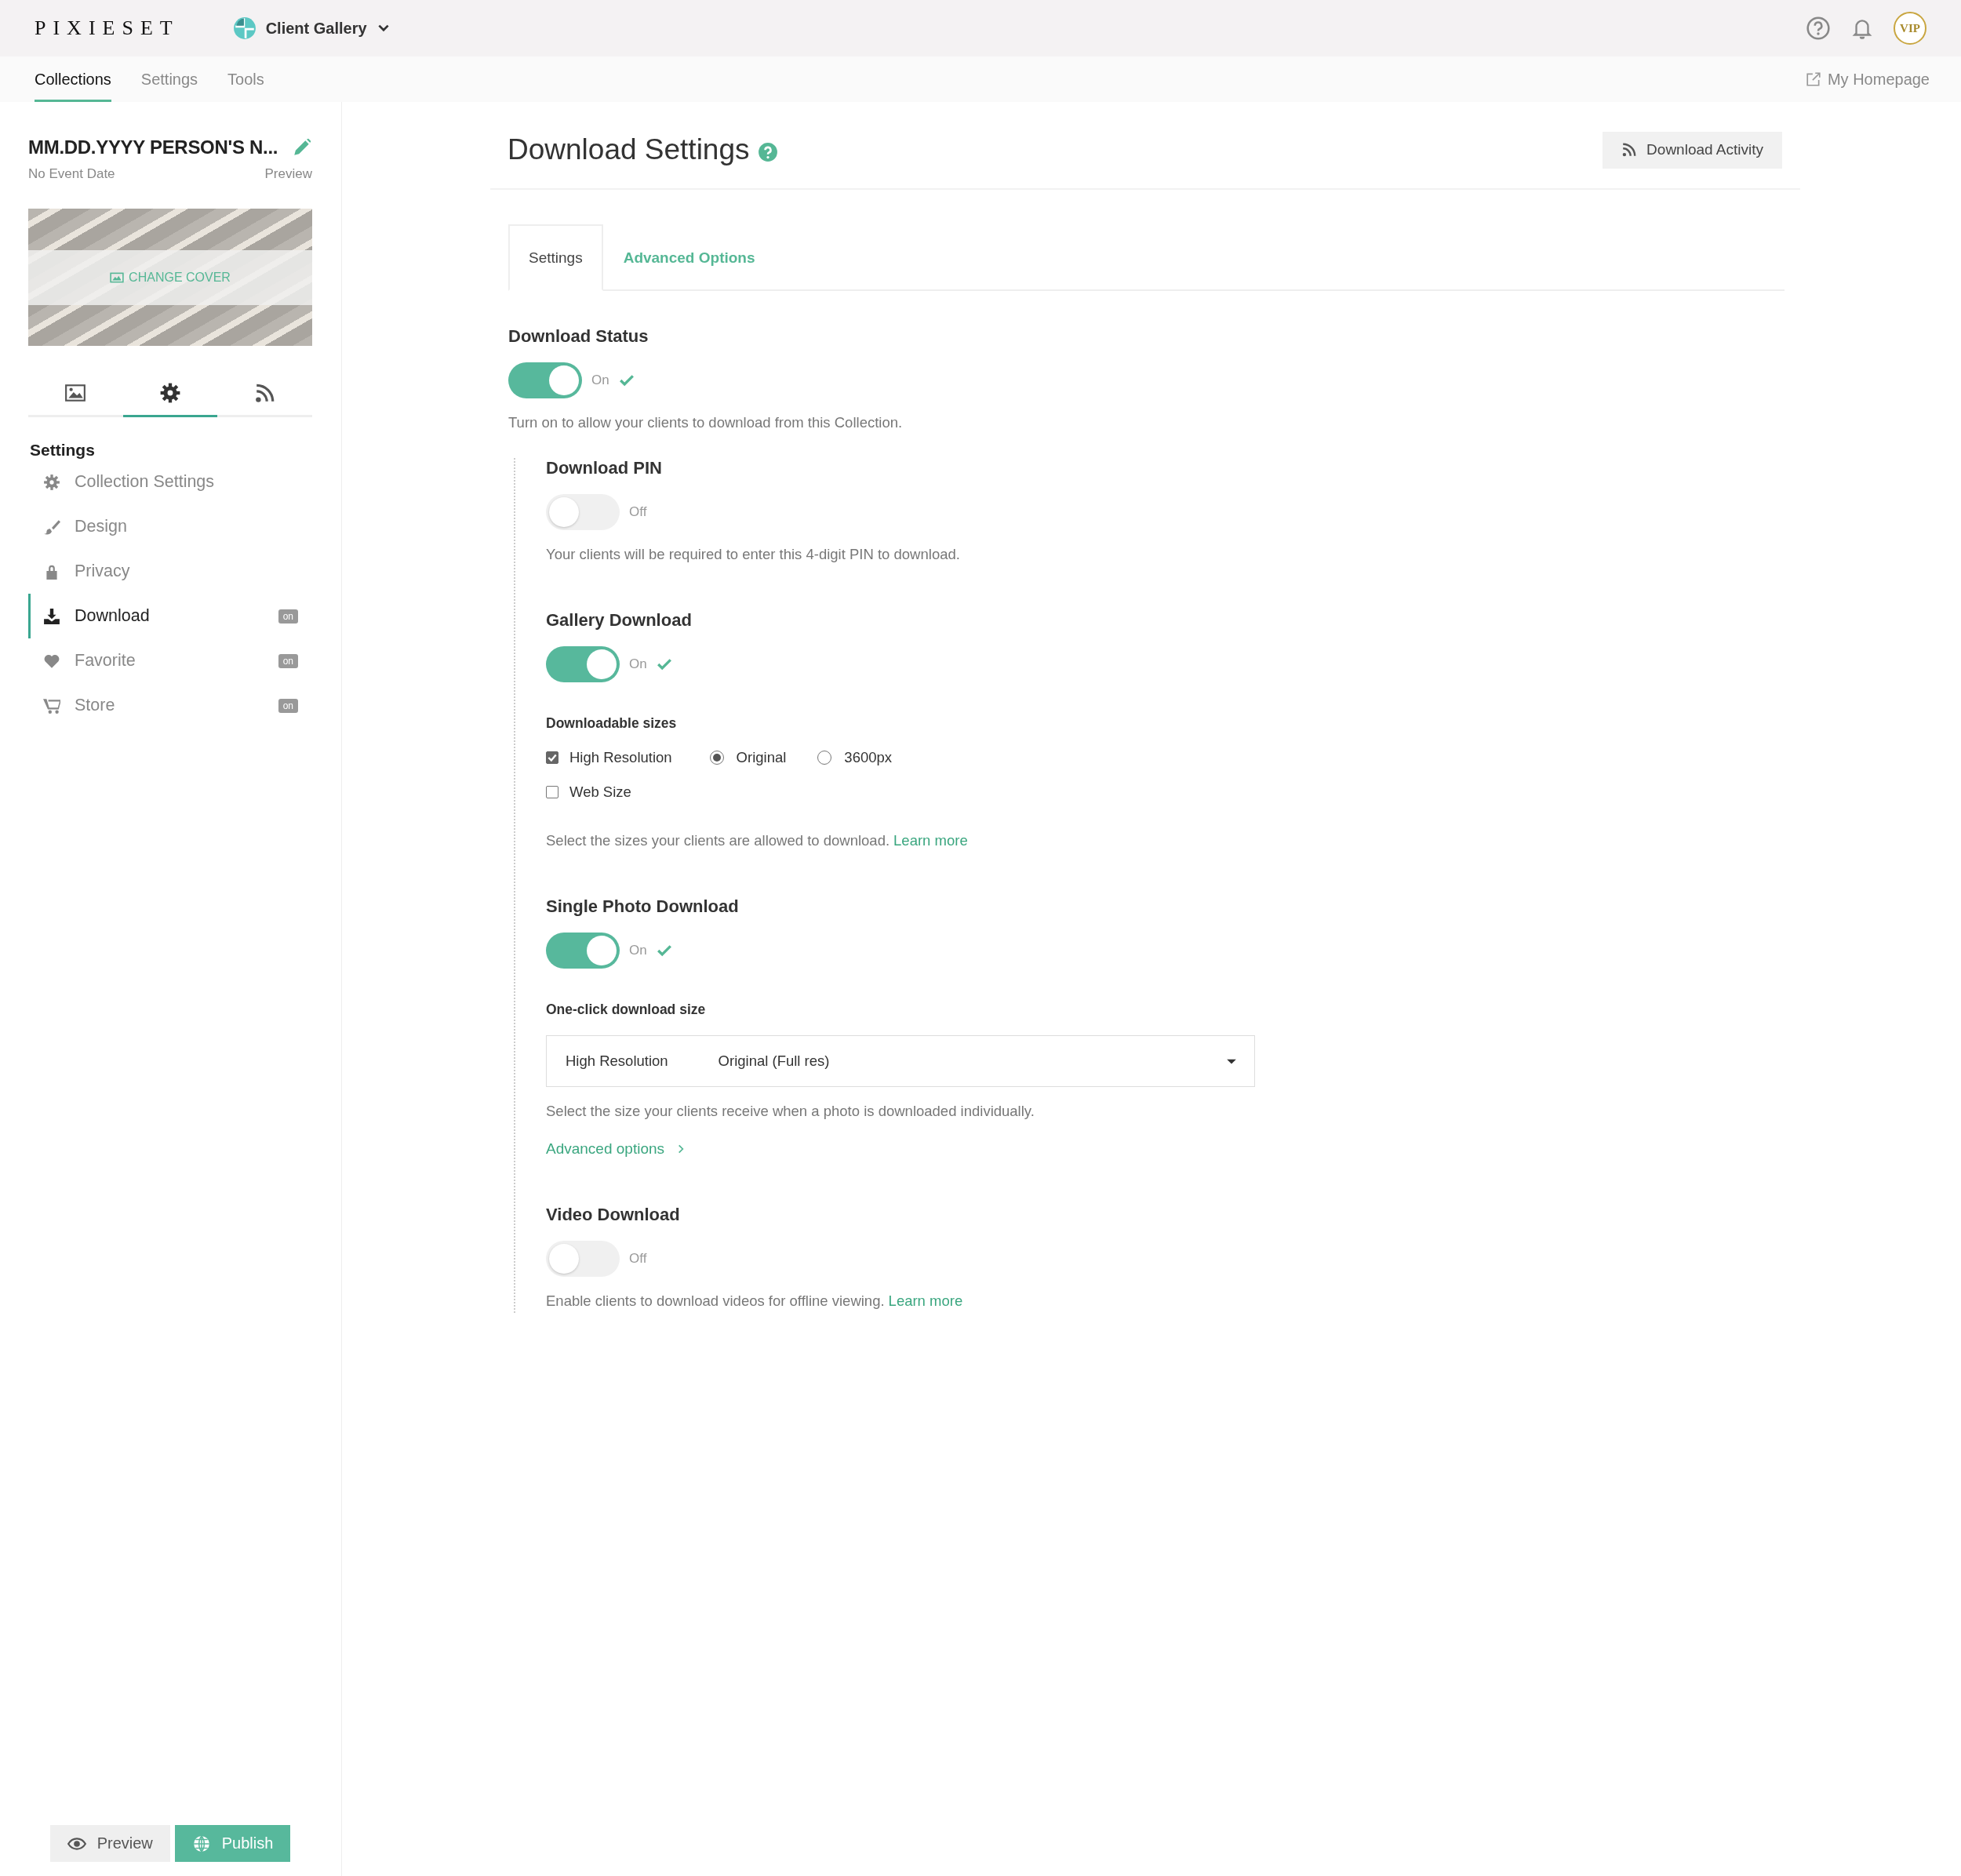 This screenshot has height=1876, width=1961. I want to click on hint-text: Select the size your clients receive when a photo is downloaded individually., so click(790, 1111).